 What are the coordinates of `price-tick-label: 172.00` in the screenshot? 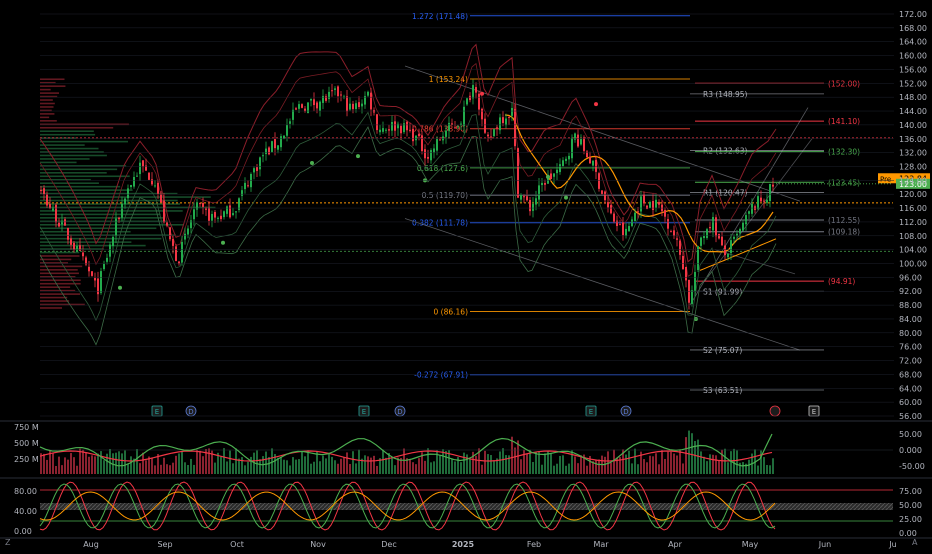 It's located at (913, 14).